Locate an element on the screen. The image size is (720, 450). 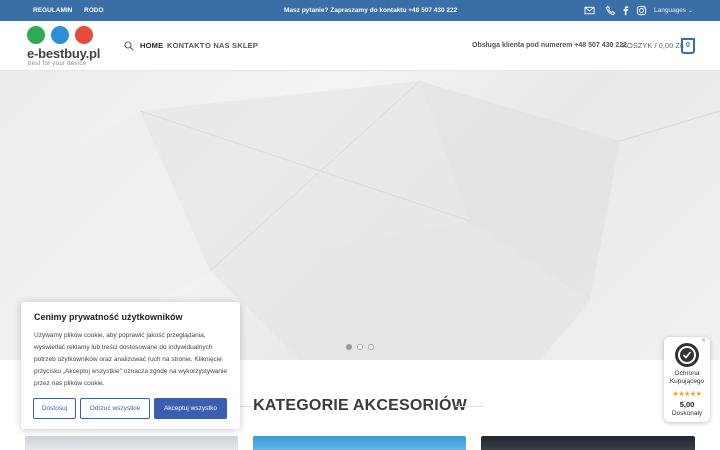
headphones-logo-icon is located at coordinates (84, 35).